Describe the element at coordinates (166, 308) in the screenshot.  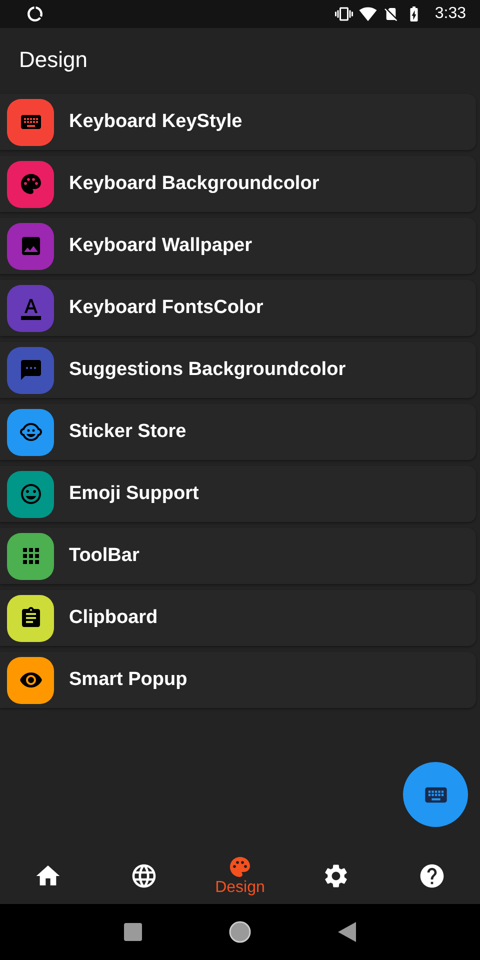
I see `menu-item-label: Keyboard FontsColor` at that location.